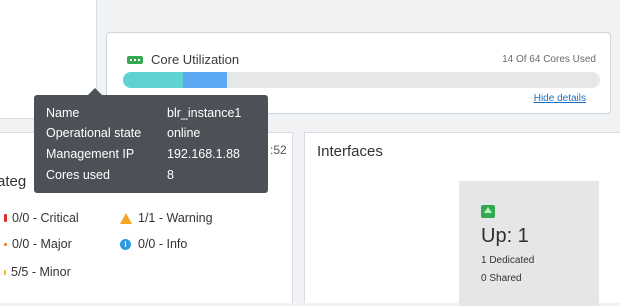  What do you see at coordinates (126, 218) in the screenshot?
I see `warning-icon` at bounding box center [126, 218].